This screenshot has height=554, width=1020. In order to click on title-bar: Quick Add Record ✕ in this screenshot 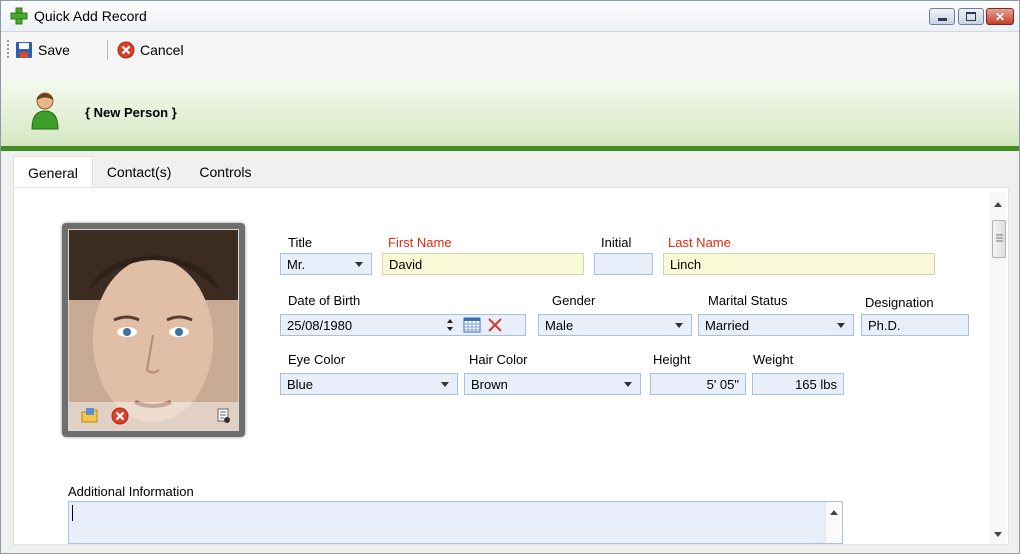, I will do `click(510, 16)`.